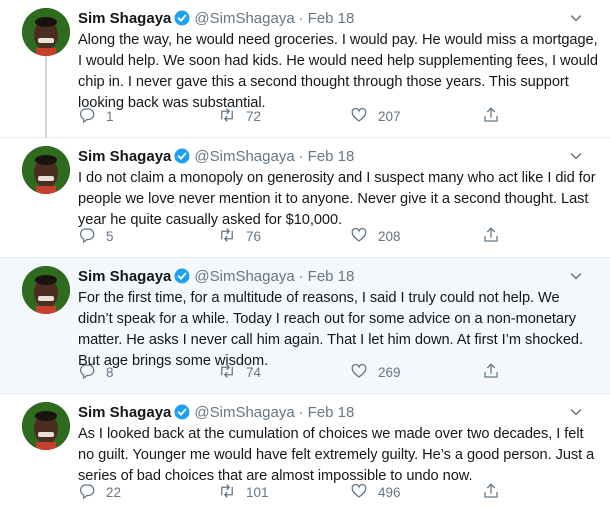 The width and height of the screenshot is (610, 510). I want to click on reply-button: 5, so click(96, 236).